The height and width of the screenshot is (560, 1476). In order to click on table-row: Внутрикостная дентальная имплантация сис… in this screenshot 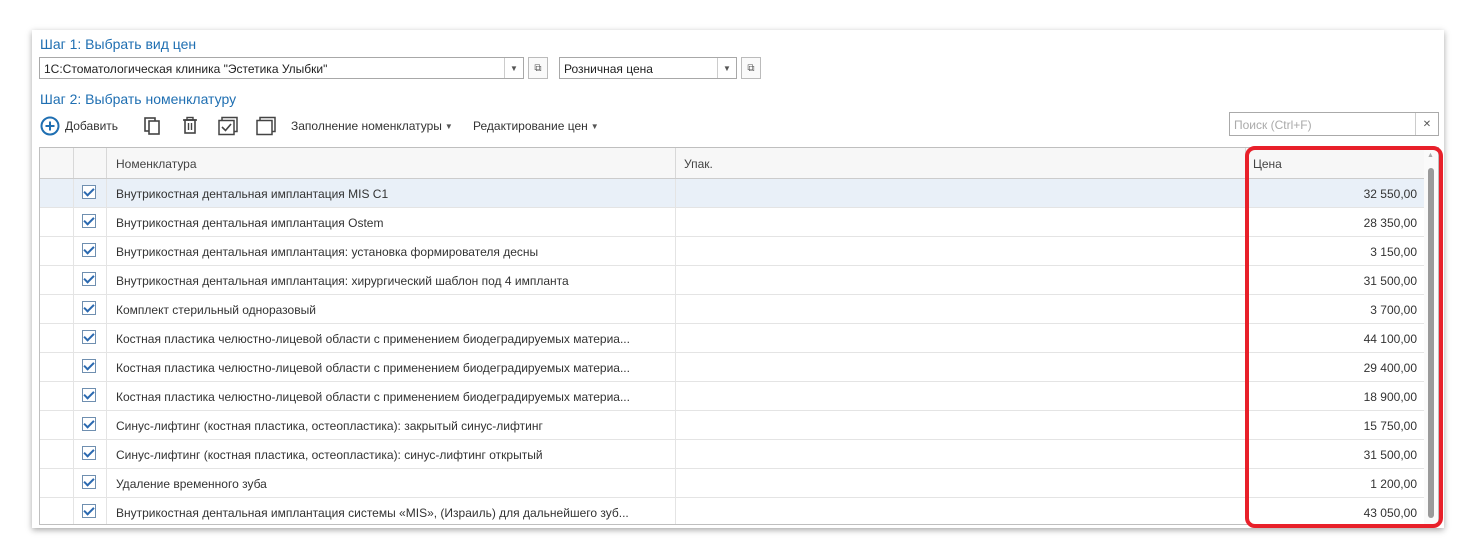, I will do `click(732, 511)`.